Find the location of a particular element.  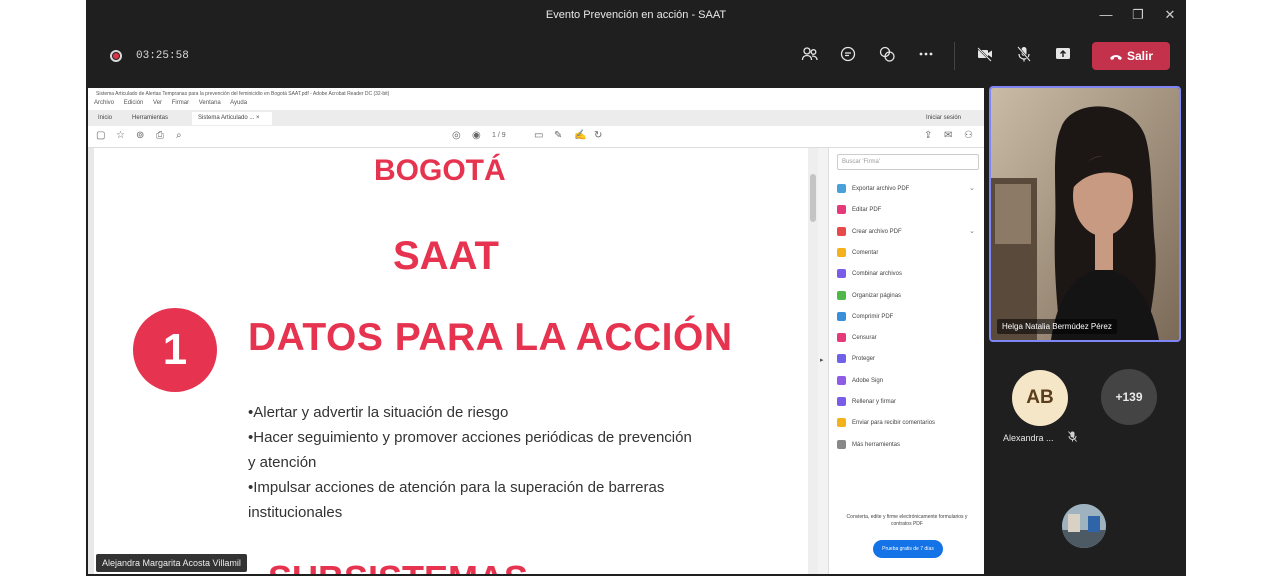

bullet-line: y atención is located at coordinates (282, 462).